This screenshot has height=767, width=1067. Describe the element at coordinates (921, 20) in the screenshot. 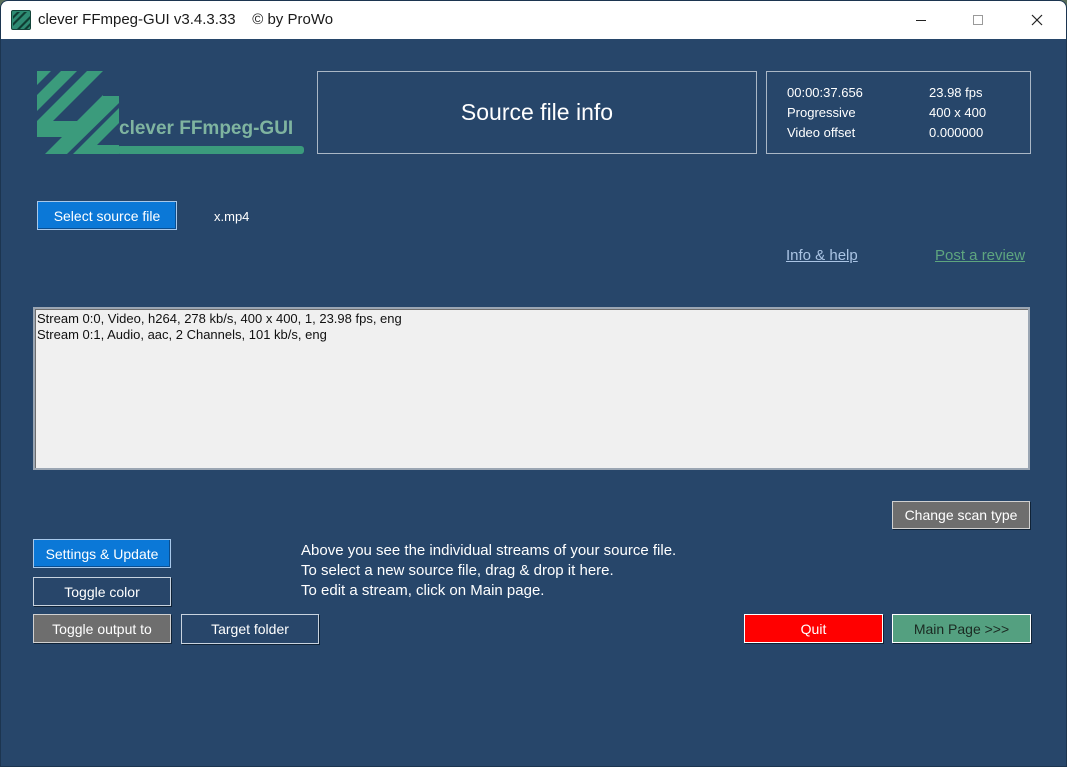

I see `minimize-icon` at that location.